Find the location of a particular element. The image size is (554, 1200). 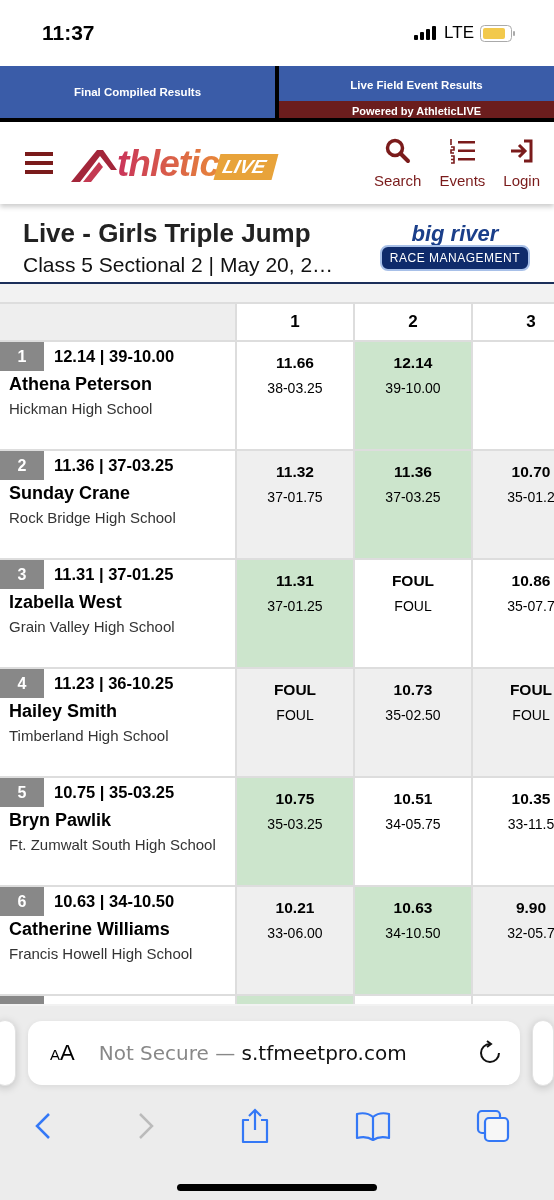

back-icon is located at coordinates (43, 1126).